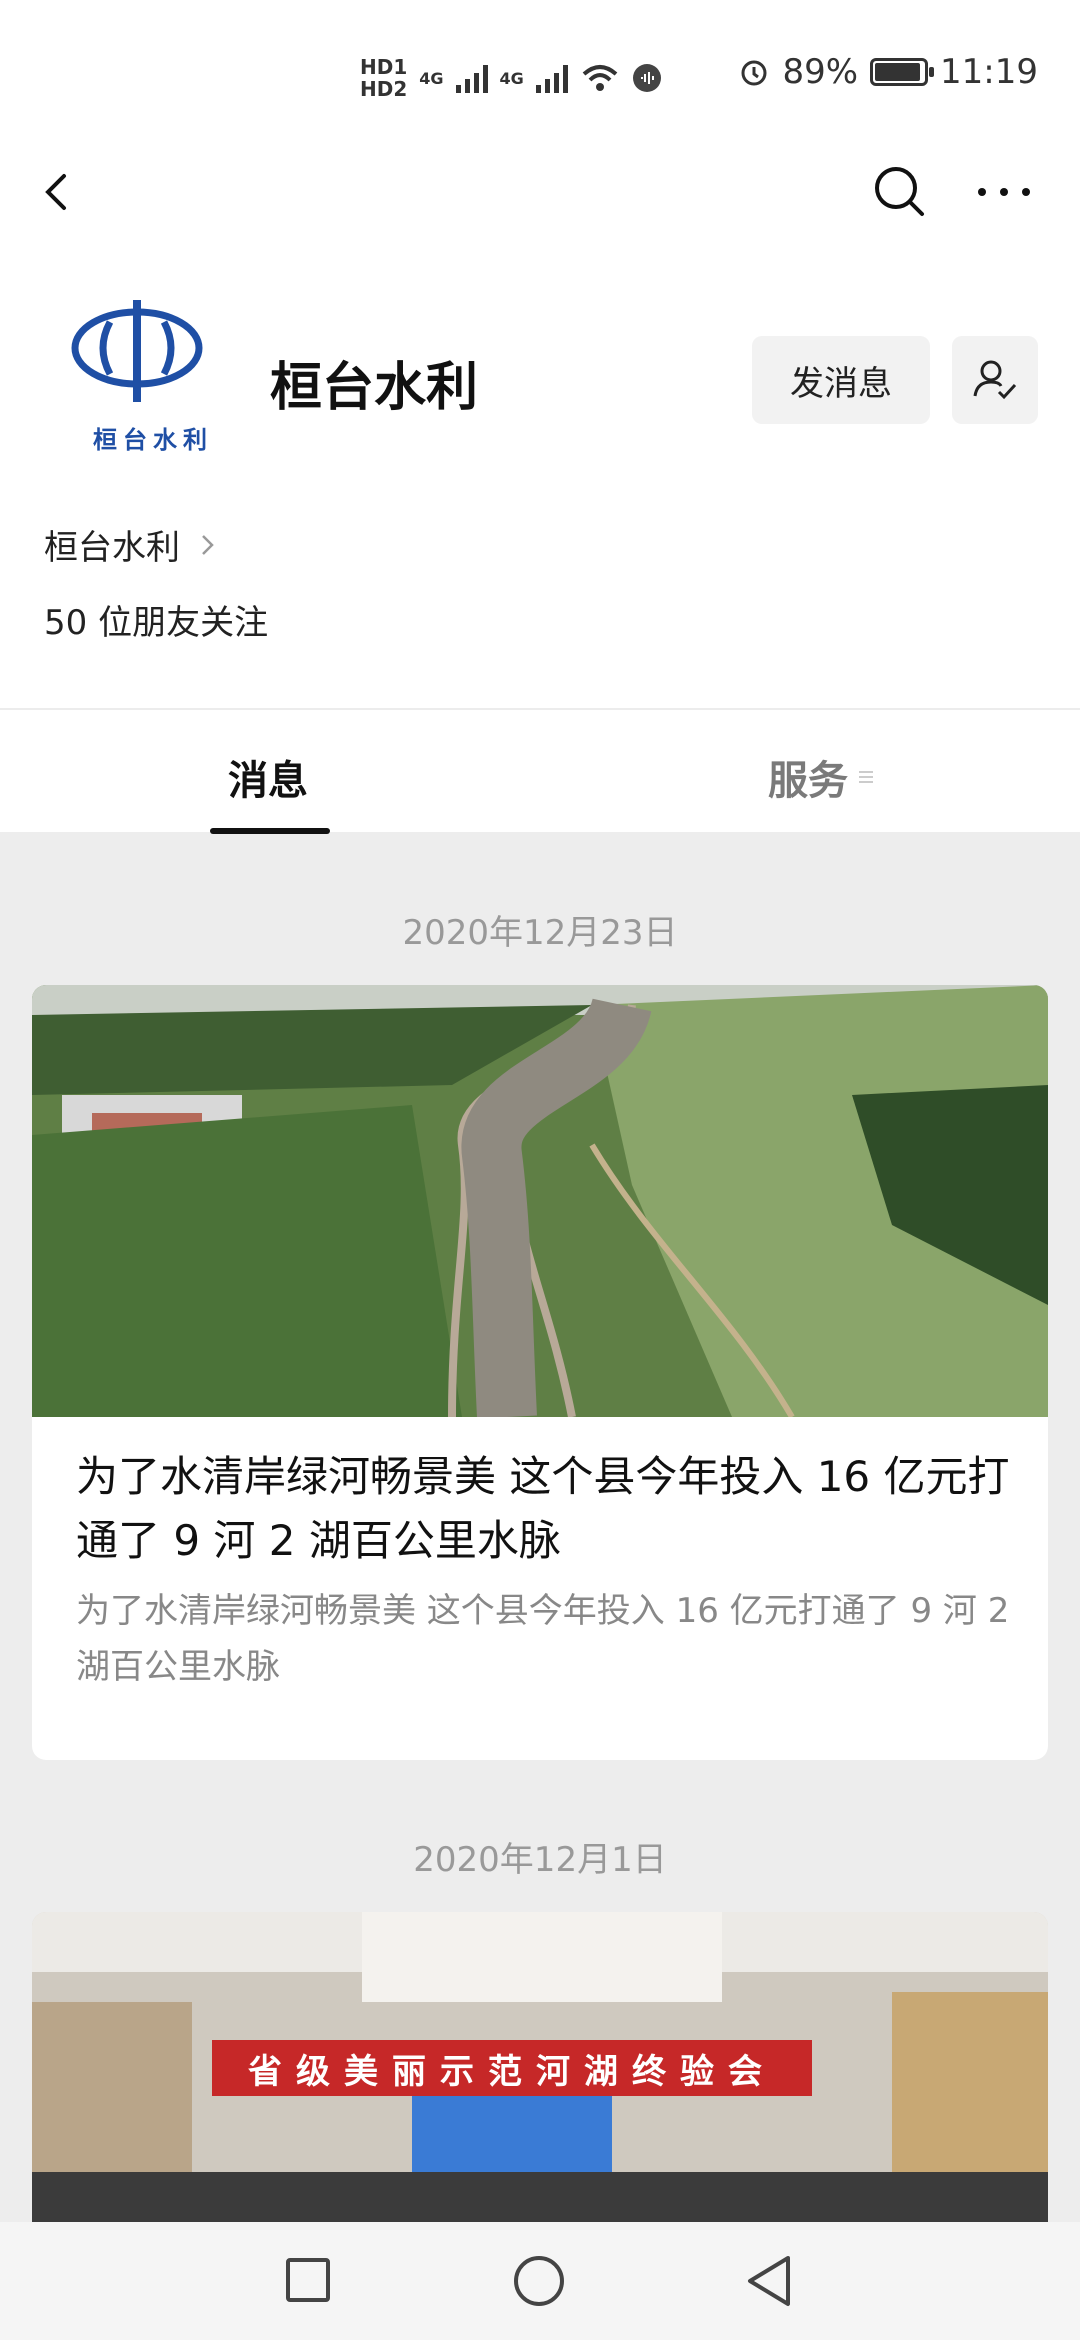  What do you see at coordinates (754, 73) in the screenshot?
I see `alarm-icon` at bounding box center [754, 73].